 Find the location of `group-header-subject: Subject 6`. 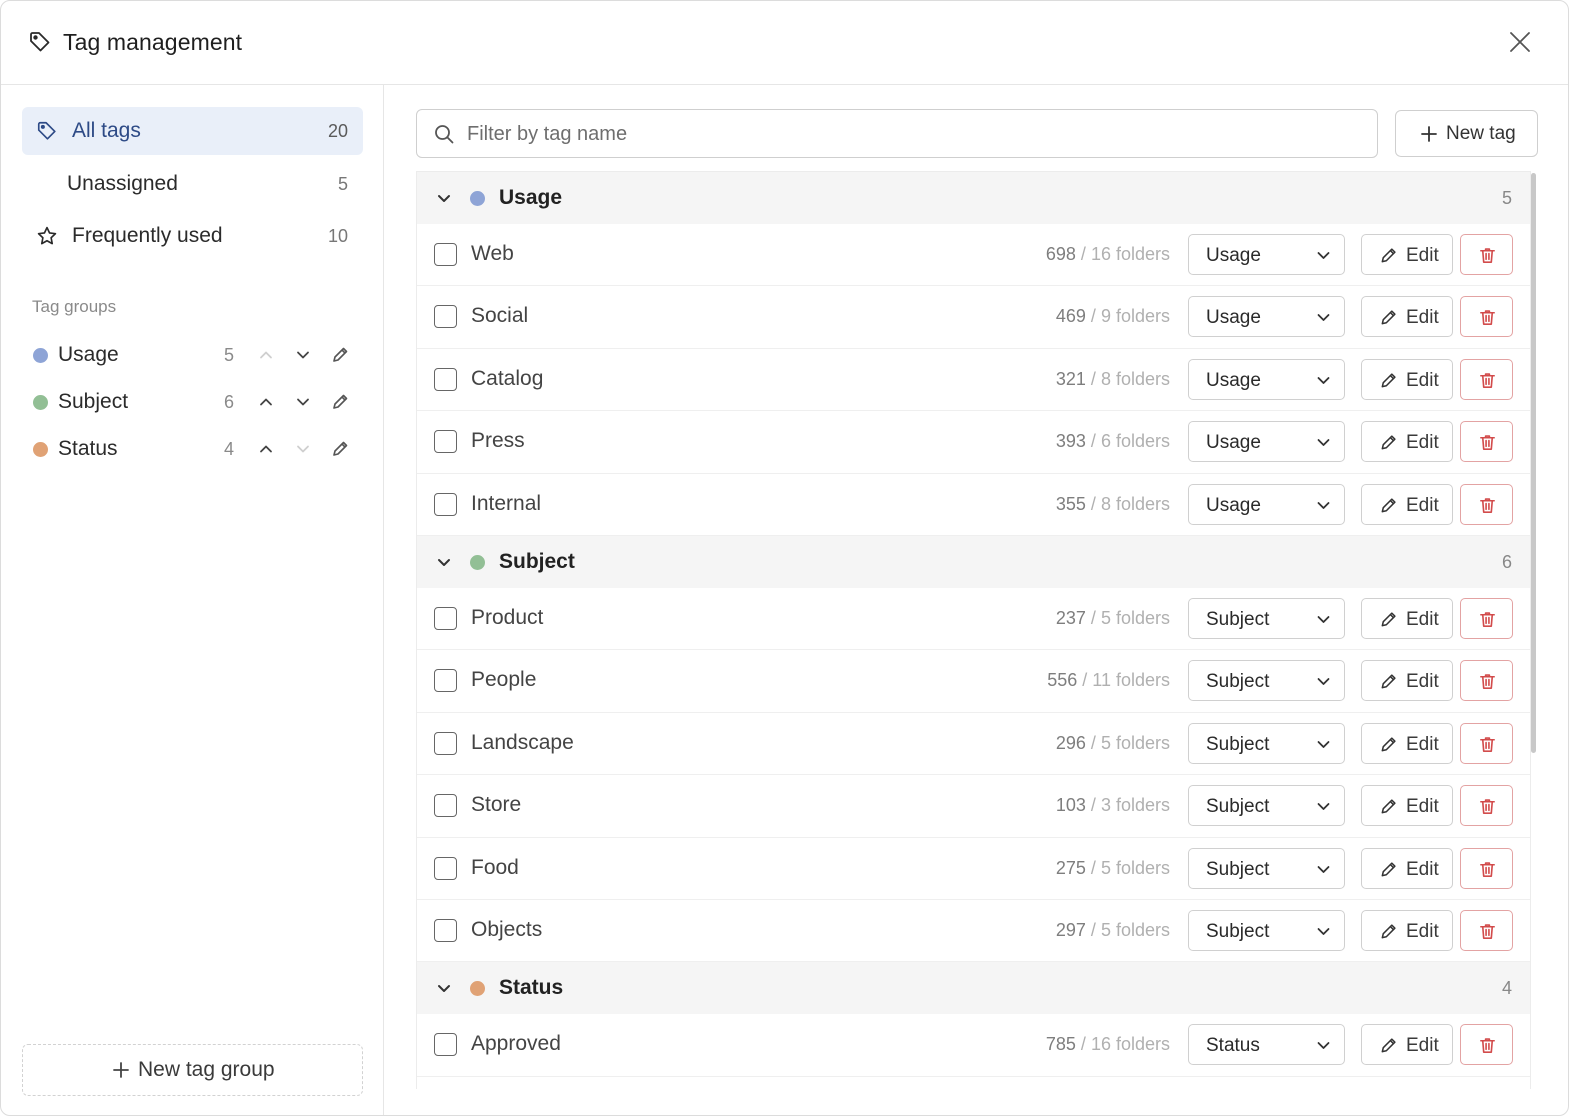

group-header-subject: Subject 6 is located at coordinates (973, 561).